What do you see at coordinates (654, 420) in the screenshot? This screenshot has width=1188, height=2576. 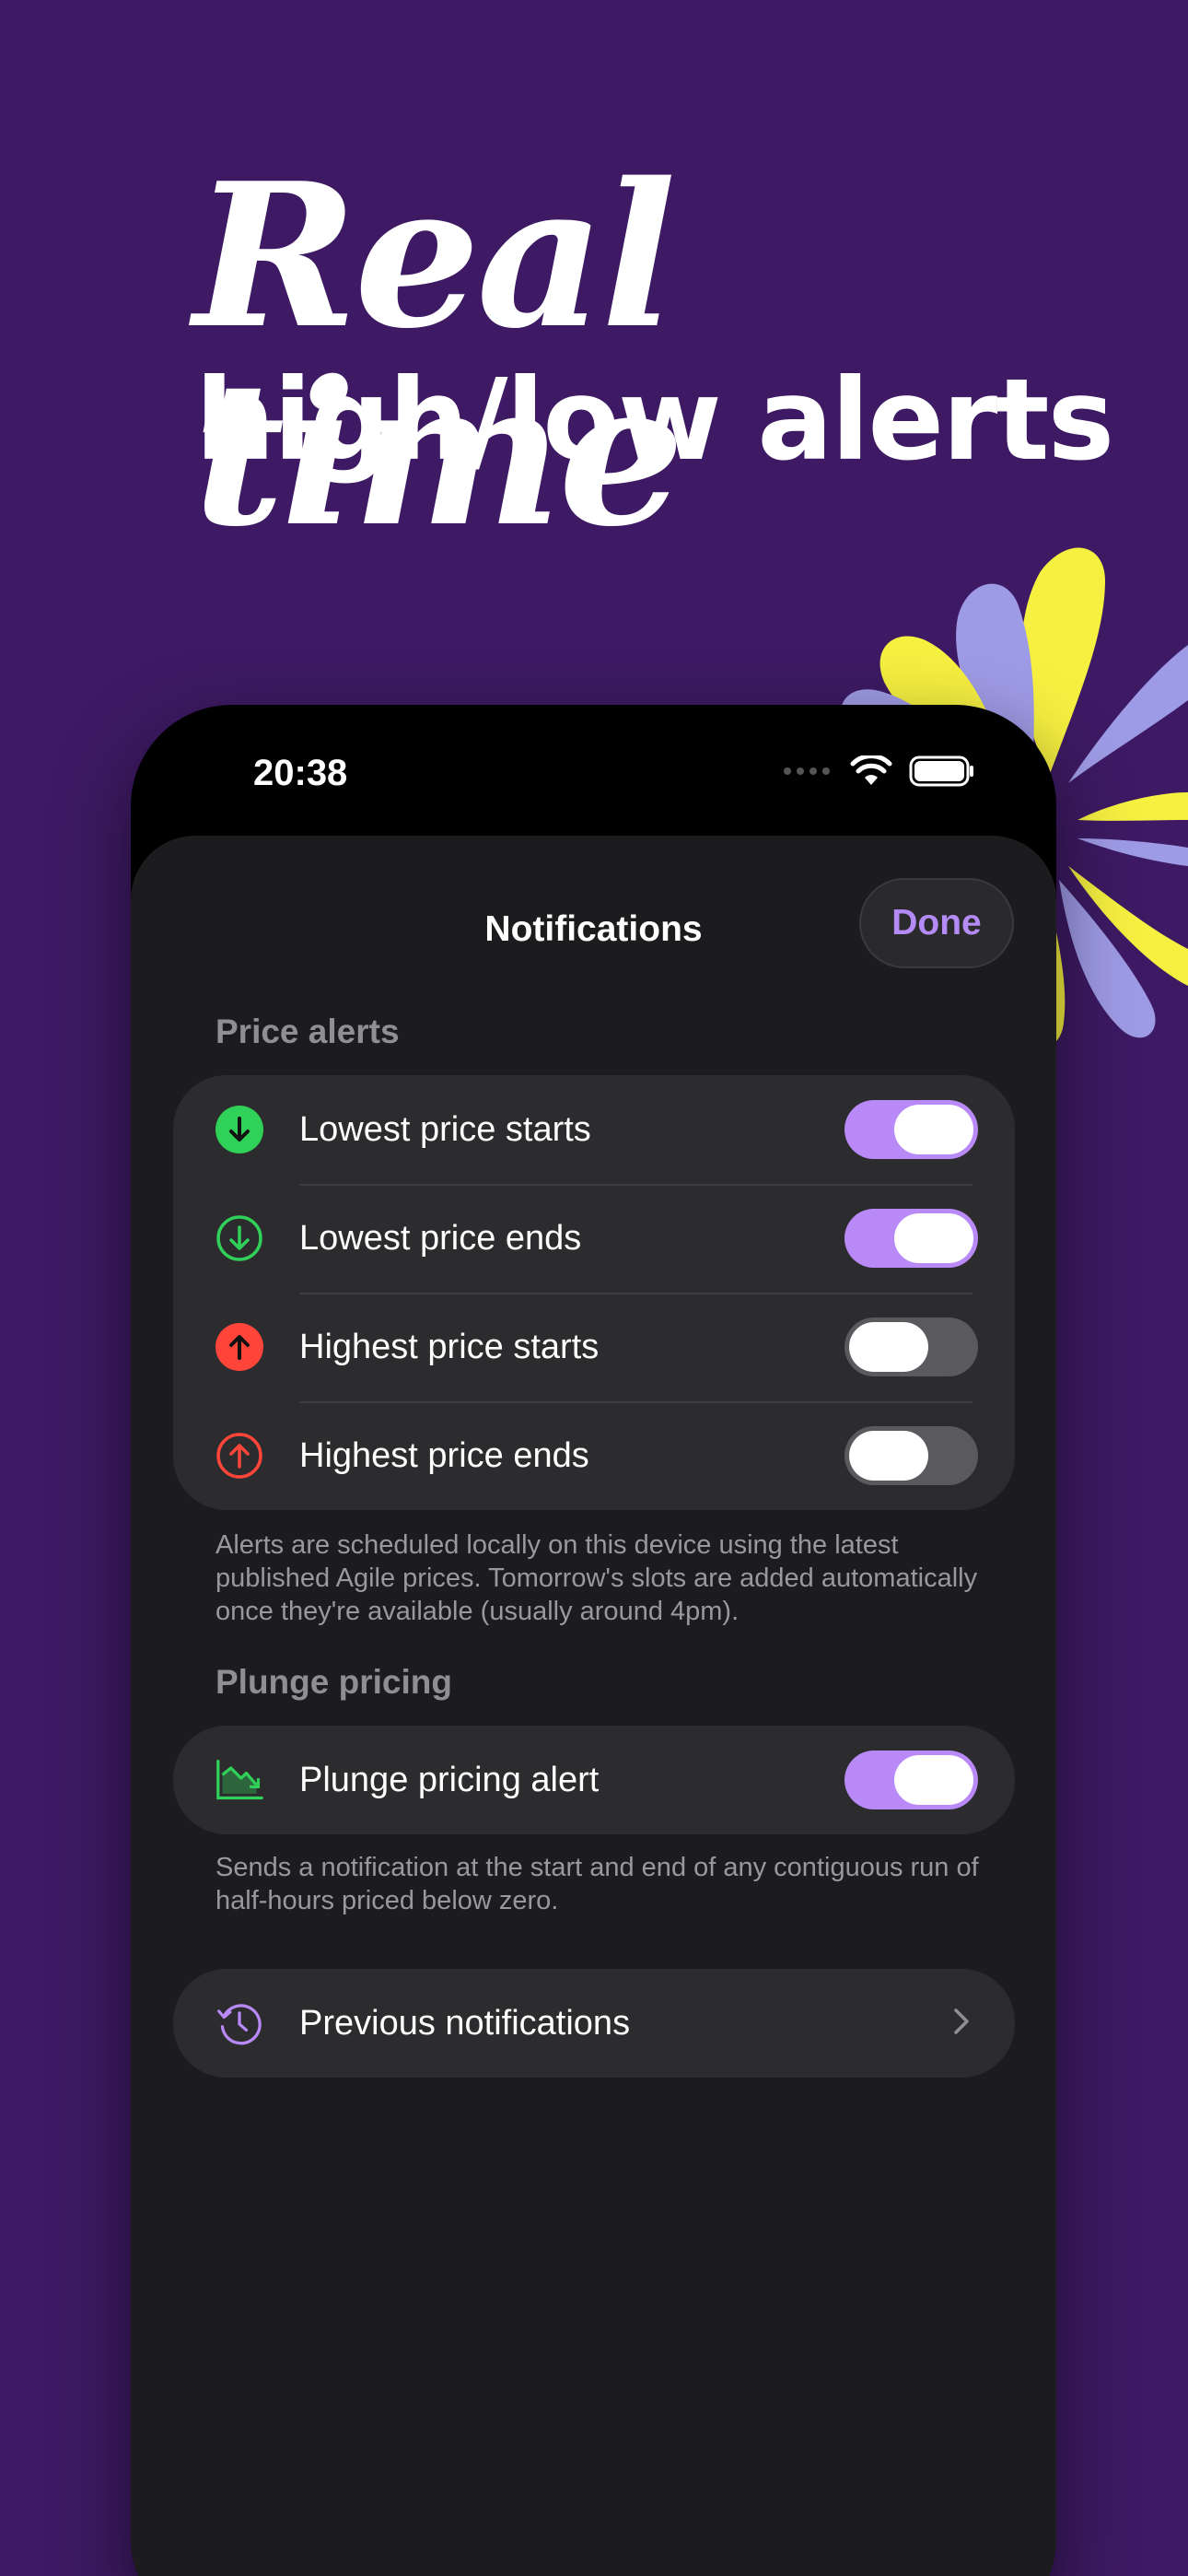 I see `headline-subtitle: high/low alerts` at bounding box center [654, 420].